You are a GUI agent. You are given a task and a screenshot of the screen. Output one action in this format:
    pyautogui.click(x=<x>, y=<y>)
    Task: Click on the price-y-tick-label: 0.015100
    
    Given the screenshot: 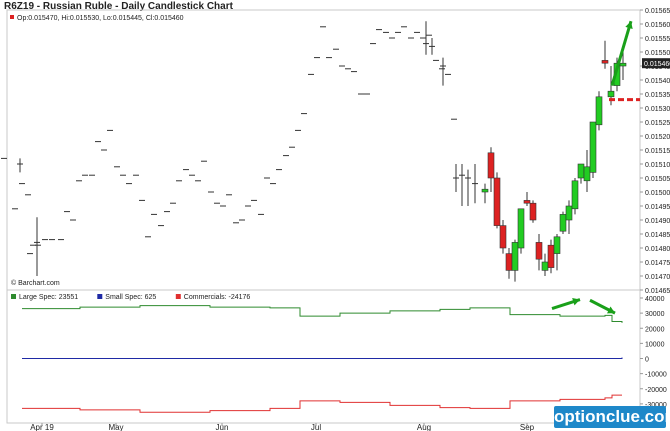 What is the action you would take?
    pyautogui.click(x=657, y=165)
    